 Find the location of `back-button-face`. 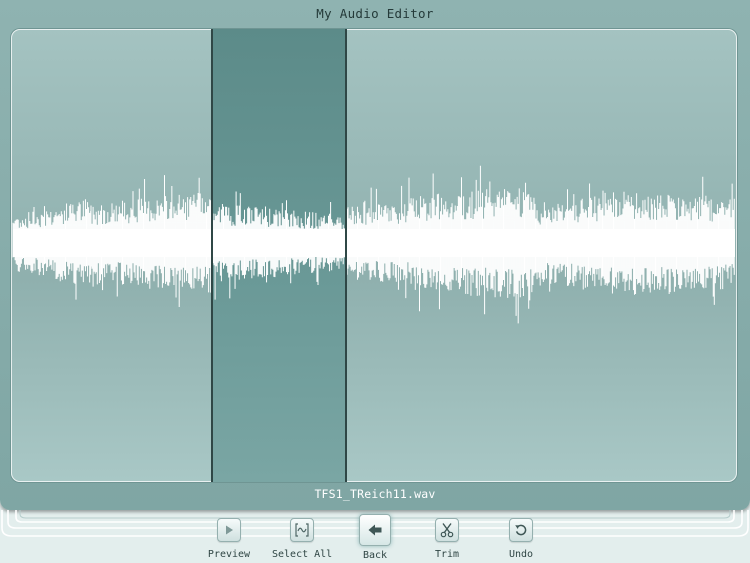

back-button-face is located at coordinates (375, 530).